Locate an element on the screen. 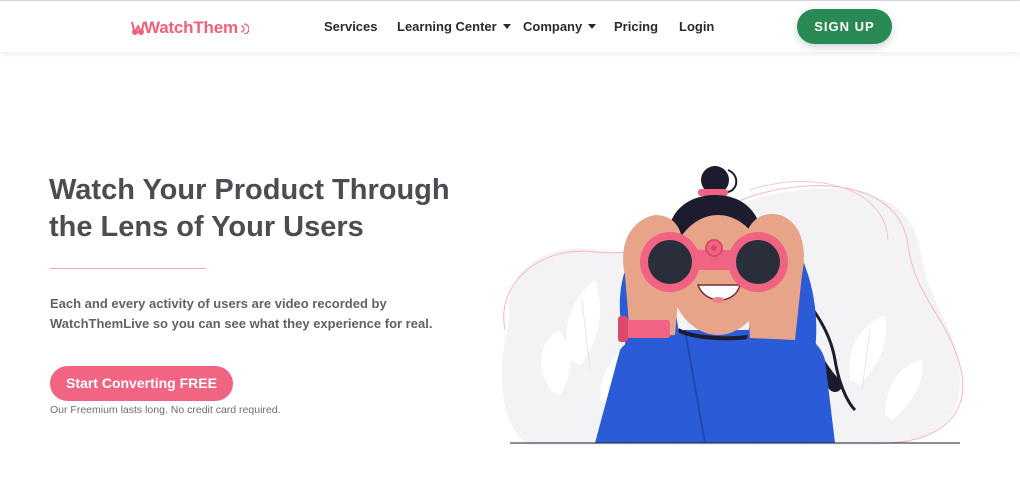 The height and width of the screenshot is (484, 1020). nav-services-label: Services is located at coordinates (351, 26).